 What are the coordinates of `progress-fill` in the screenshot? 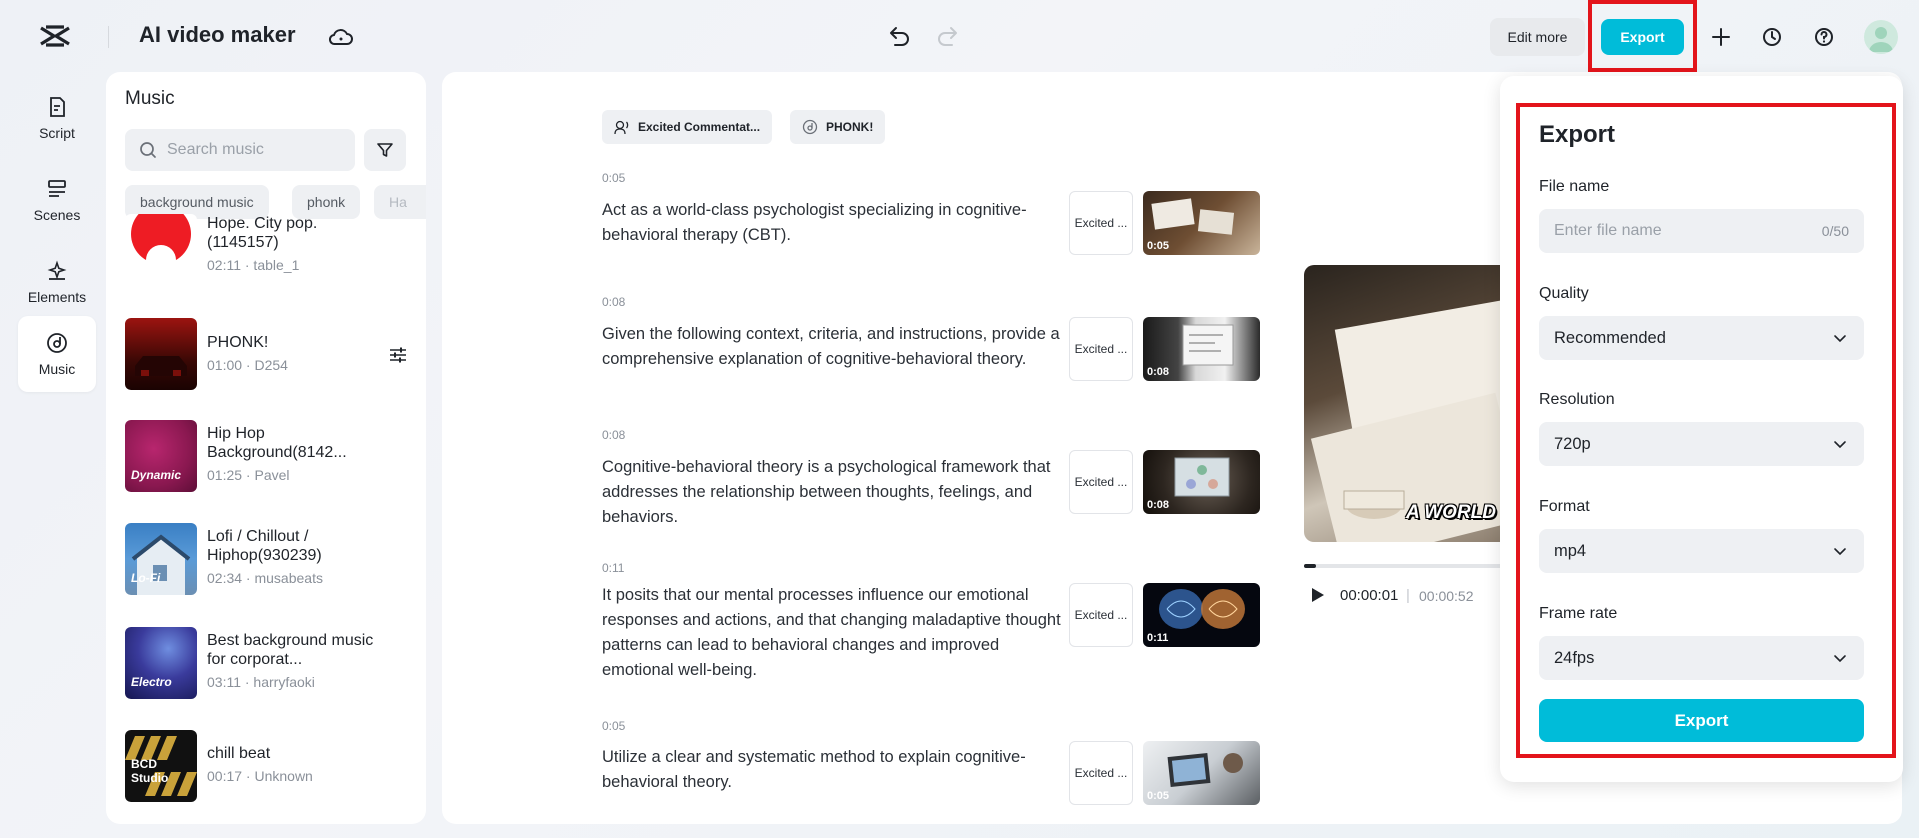 It's located at (1310, 566).